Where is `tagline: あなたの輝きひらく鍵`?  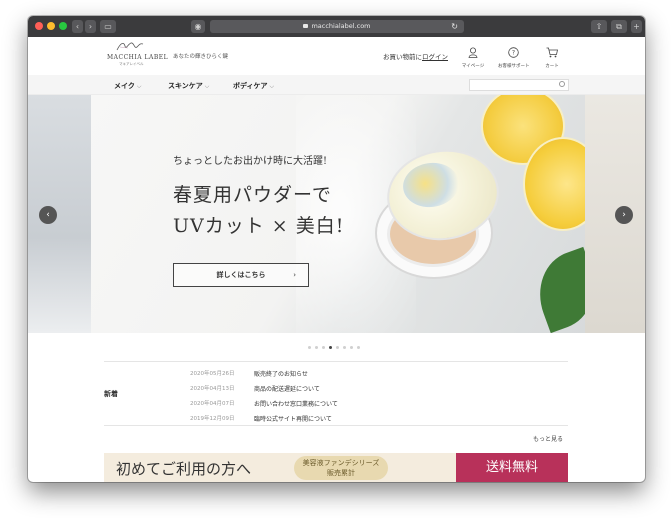
tagline: あなたの輝きひらく鍵 is located at coordinates (201, 57).